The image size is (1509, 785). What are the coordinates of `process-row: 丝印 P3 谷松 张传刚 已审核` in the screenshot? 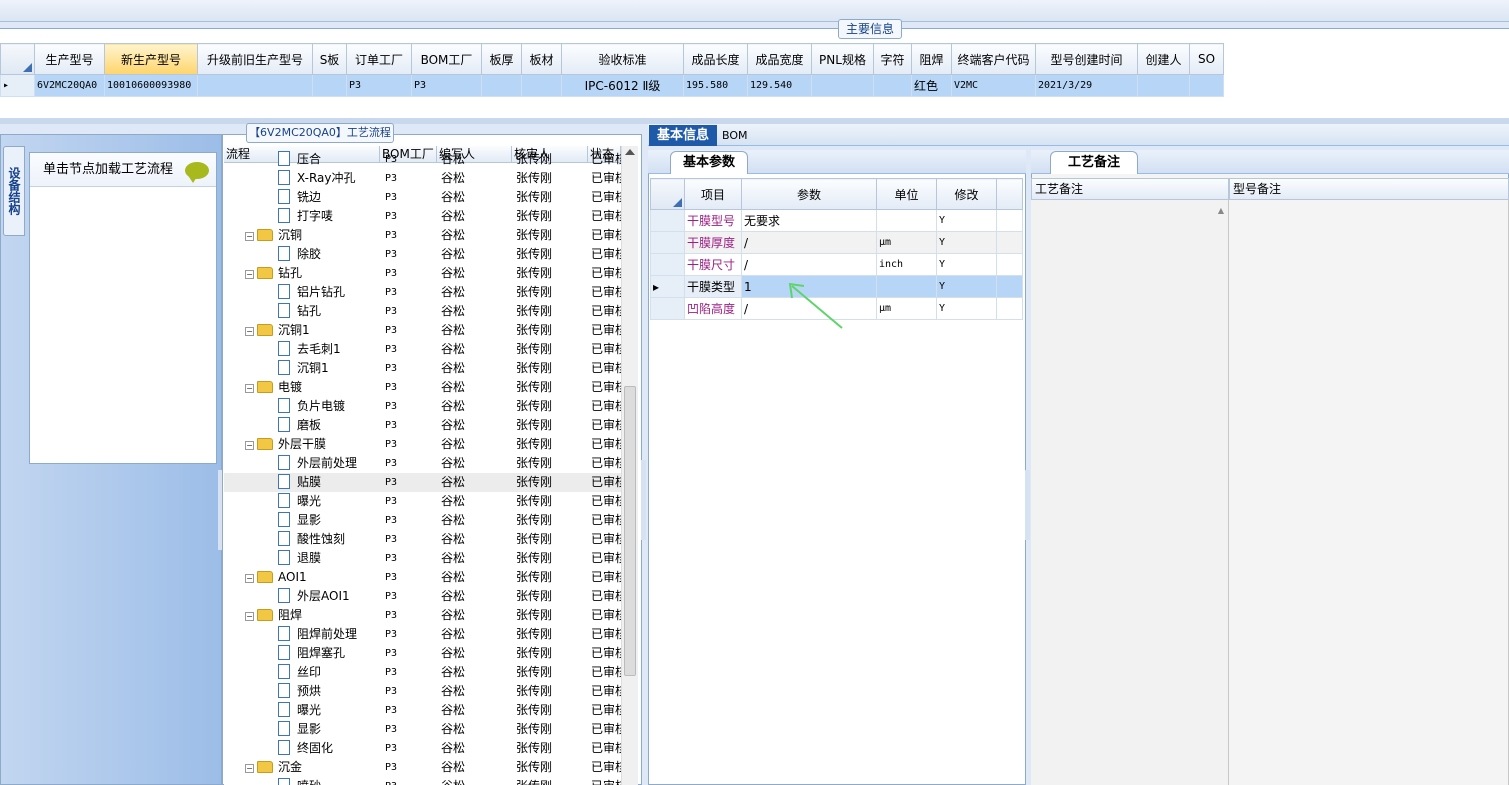 It's located at (422, 672).